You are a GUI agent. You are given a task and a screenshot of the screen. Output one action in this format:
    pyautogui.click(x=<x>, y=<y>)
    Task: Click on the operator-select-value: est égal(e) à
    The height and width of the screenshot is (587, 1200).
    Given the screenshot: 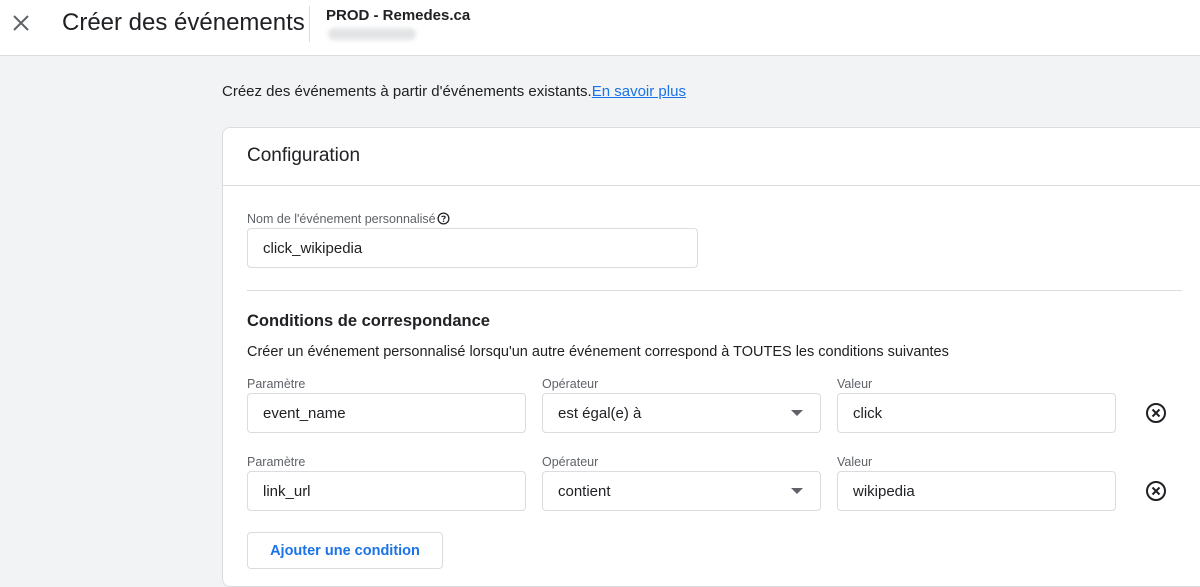 What is the action you would take?
    pyautogui.click(x=600, y=413)
    